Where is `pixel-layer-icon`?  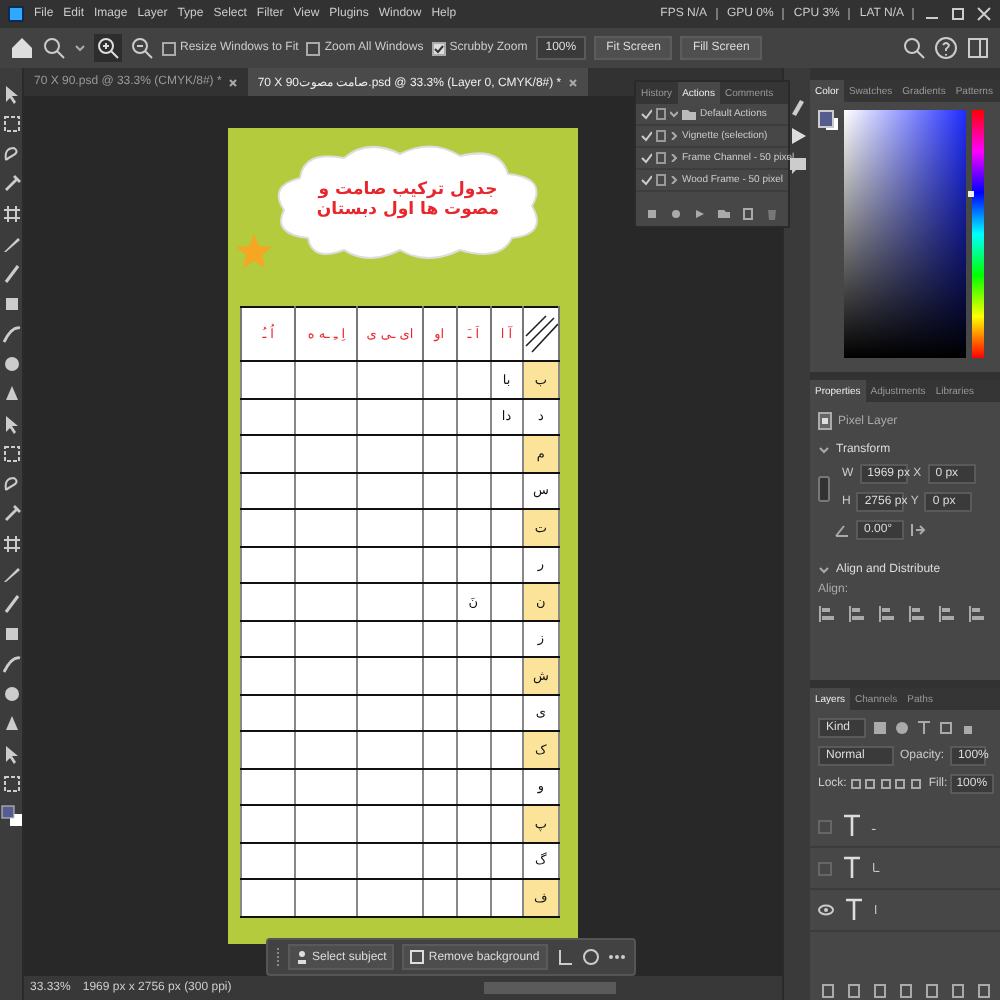 pixel-layer-icon is located at coordinates (825, 421).